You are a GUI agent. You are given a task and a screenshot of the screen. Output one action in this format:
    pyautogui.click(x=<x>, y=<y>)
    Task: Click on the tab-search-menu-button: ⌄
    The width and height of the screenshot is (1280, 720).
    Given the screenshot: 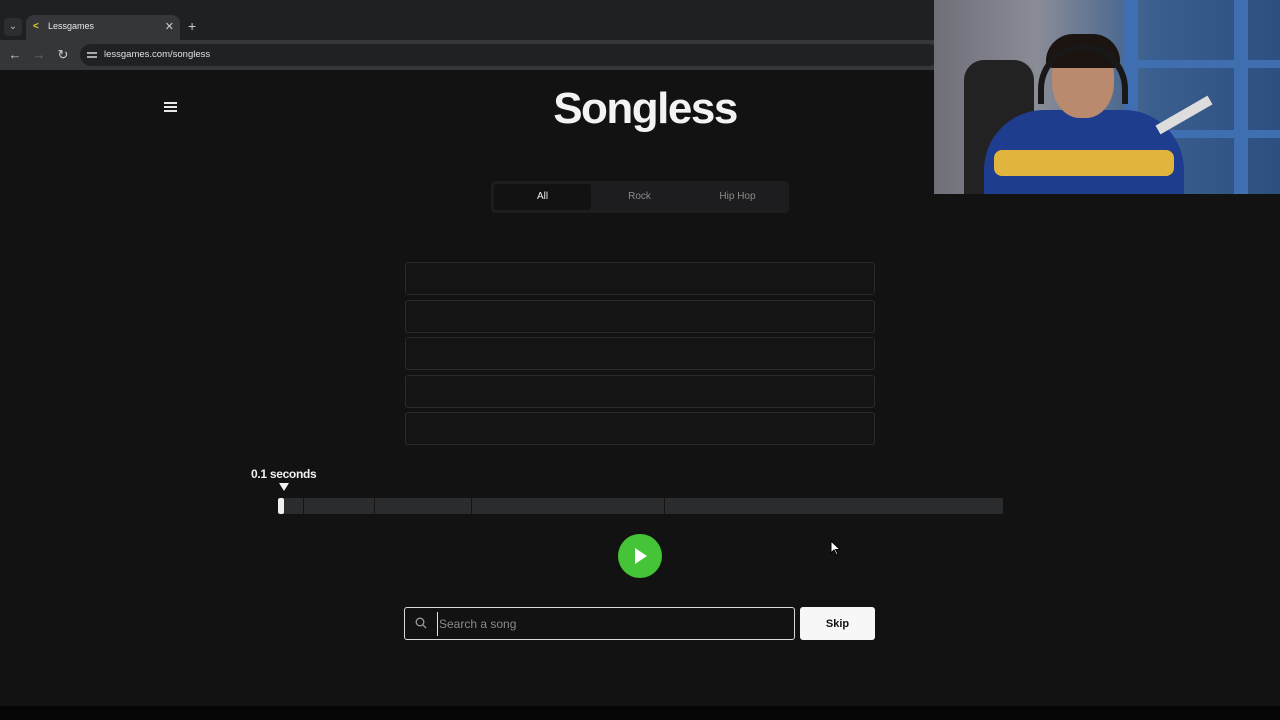 What is the action you would take?
    pyautogui.click(x=13, y=27)
    